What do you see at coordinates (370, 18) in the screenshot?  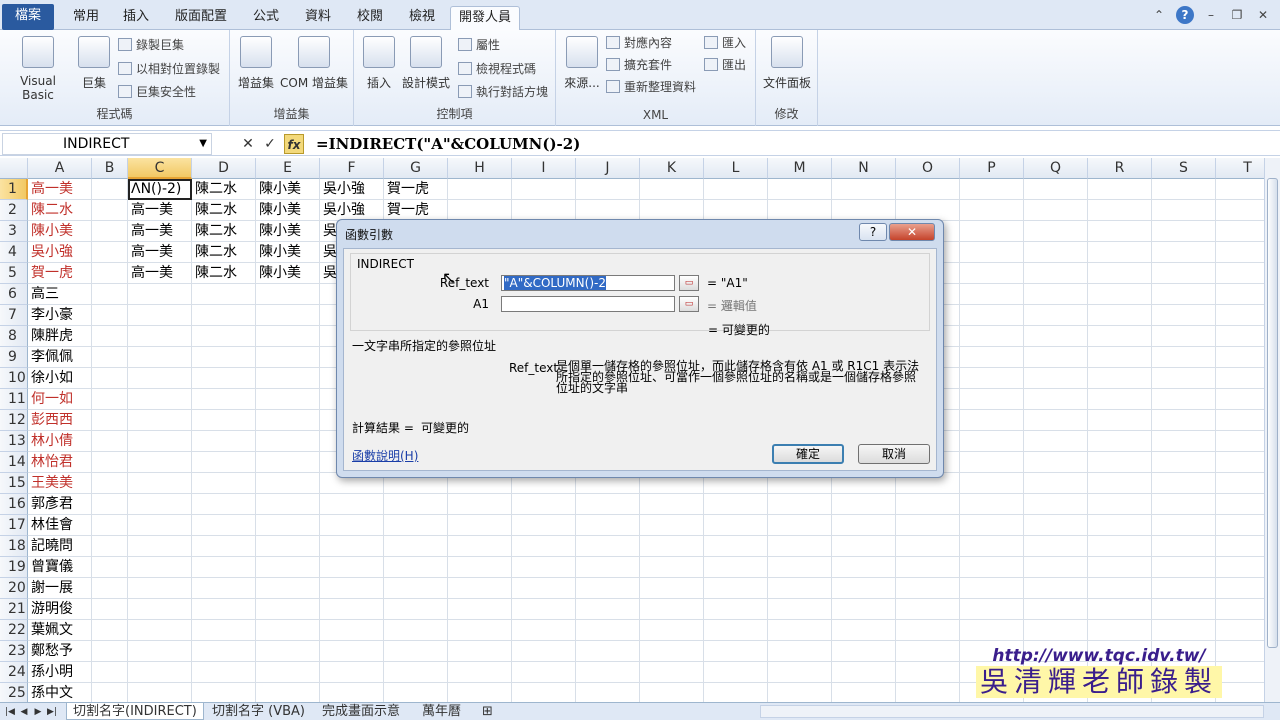 I see `tab-review: 校閱` at bounding box center [370, 18].